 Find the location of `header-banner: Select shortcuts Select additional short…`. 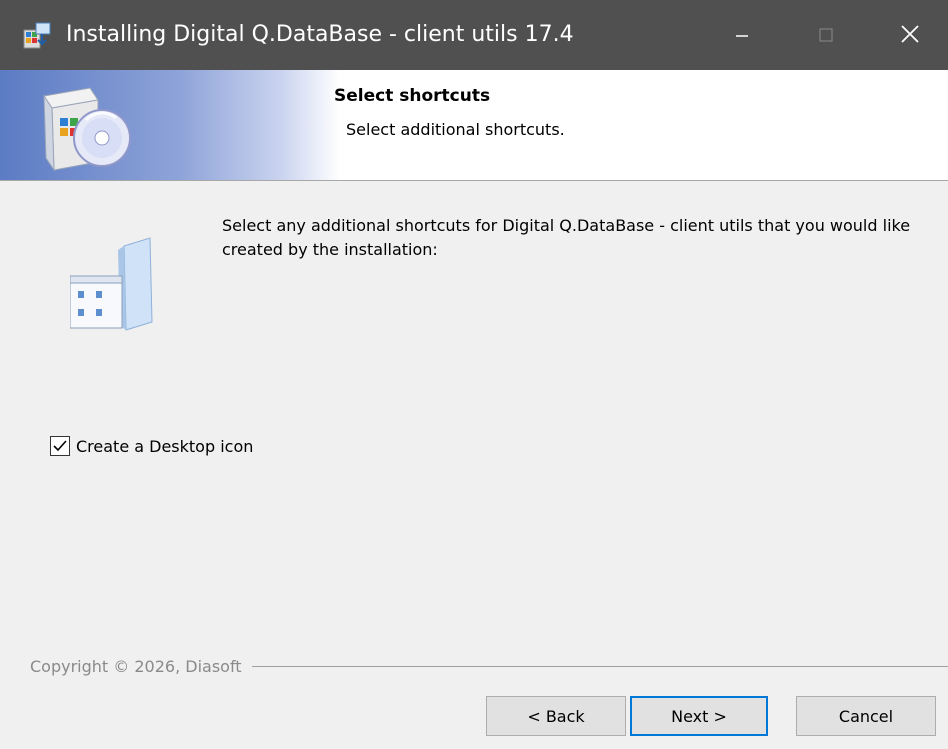

header-banner: Select shortcuts Select additional short… is located at coordinates (474, 125).